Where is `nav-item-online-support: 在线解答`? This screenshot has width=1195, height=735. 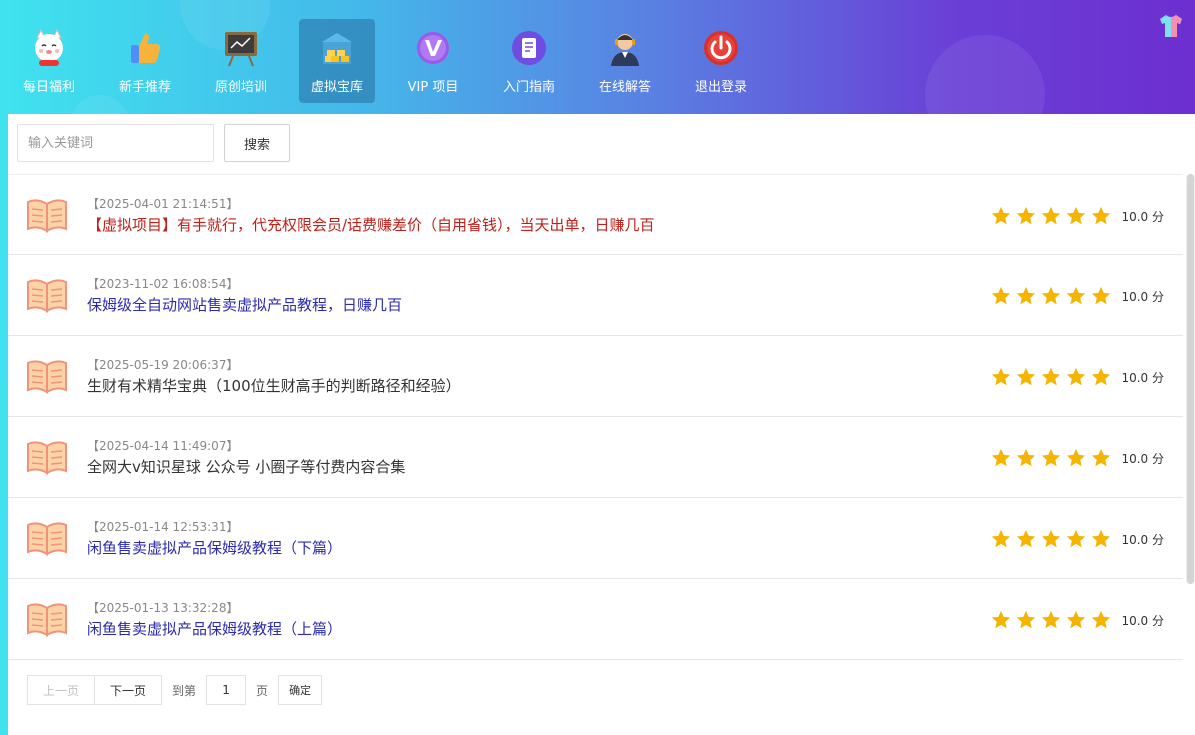
nav-item-online-support: 在线解答 is located at coordinates (625, 61).